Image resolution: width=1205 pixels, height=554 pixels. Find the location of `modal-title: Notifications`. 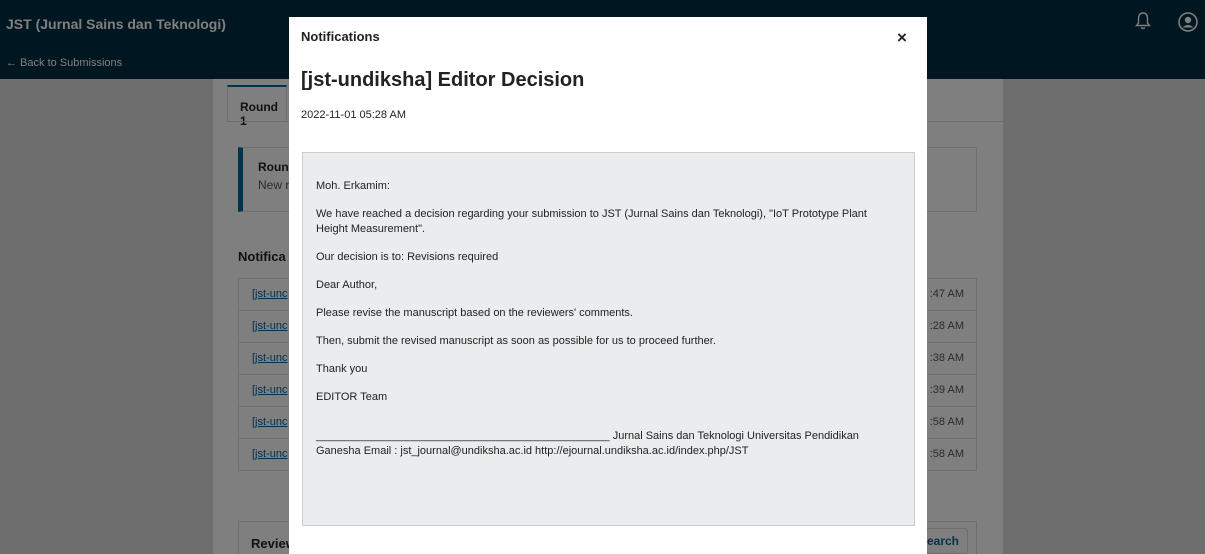

modal-title: Notifications is located at coordinates (340, 36).